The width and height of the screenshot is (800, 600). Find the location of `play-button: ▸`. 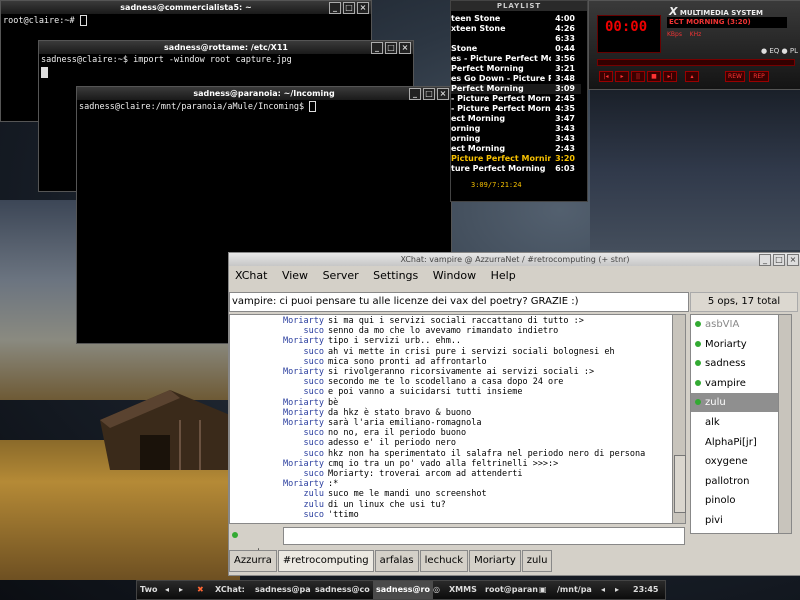

play-button: ▸ is located at coordinates (622, 76).